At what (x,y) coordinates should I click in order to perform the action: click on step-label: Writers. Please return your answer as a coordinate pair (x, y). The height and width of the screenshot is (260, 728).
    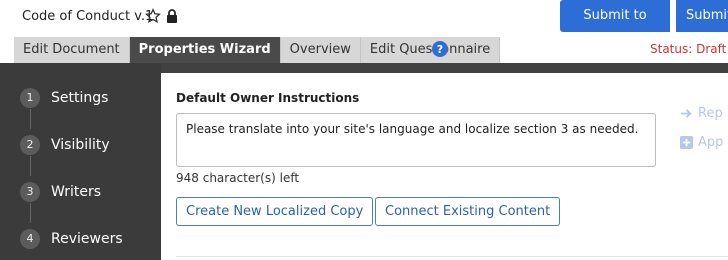
    Looking at the image, I should click on (76, 192).